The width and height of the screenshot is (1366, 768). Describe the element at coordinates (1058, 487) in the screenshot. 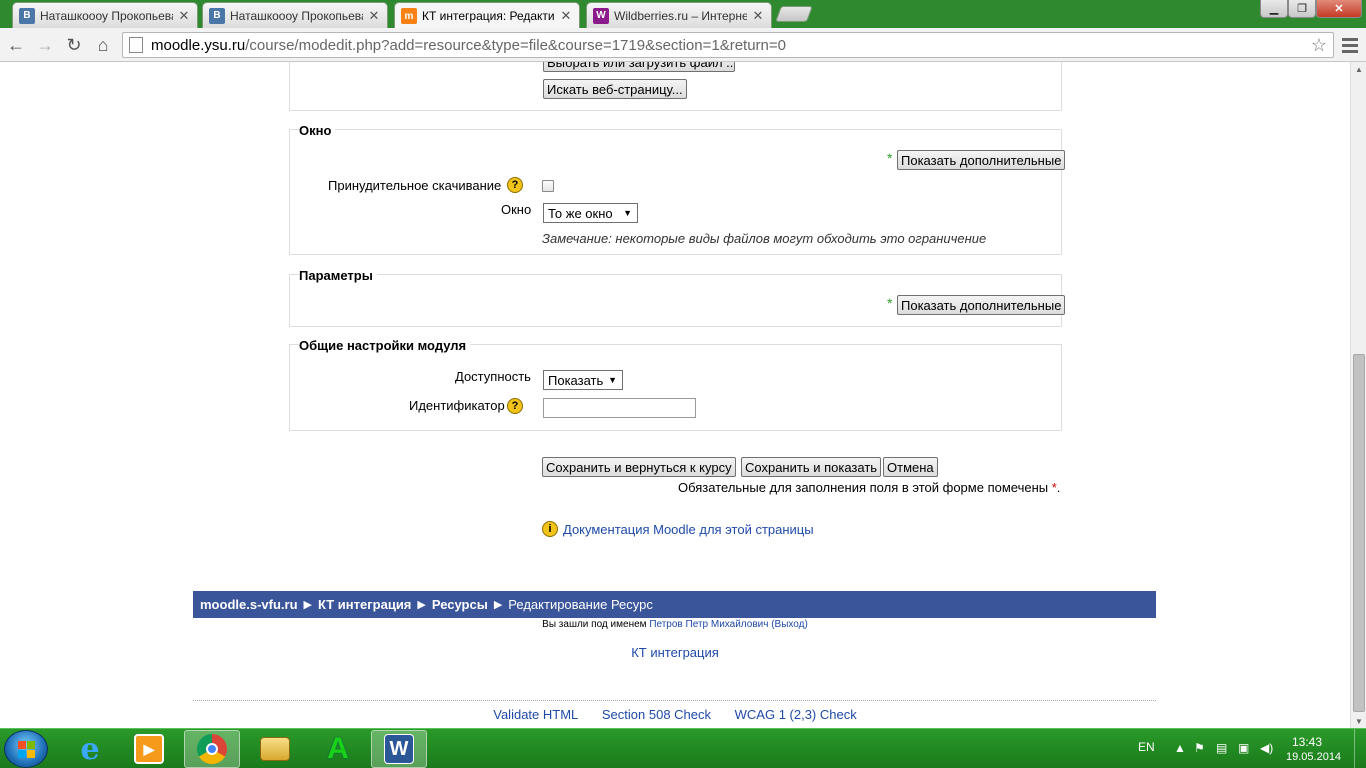

I see `required-note-period: .` at that location.